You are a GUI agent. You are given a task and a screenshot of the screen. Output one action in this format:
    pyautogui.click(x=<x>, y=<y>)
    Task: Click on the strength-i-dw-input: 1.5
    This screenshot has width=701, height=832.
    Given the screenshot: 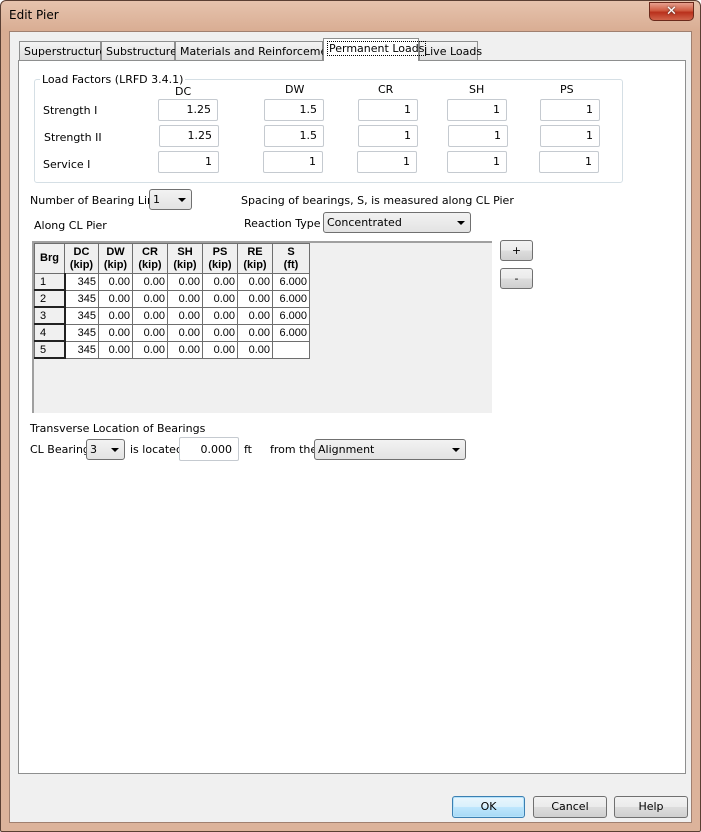 What is the action you would take?
    pyautogui.click(x=294, y=110)
    